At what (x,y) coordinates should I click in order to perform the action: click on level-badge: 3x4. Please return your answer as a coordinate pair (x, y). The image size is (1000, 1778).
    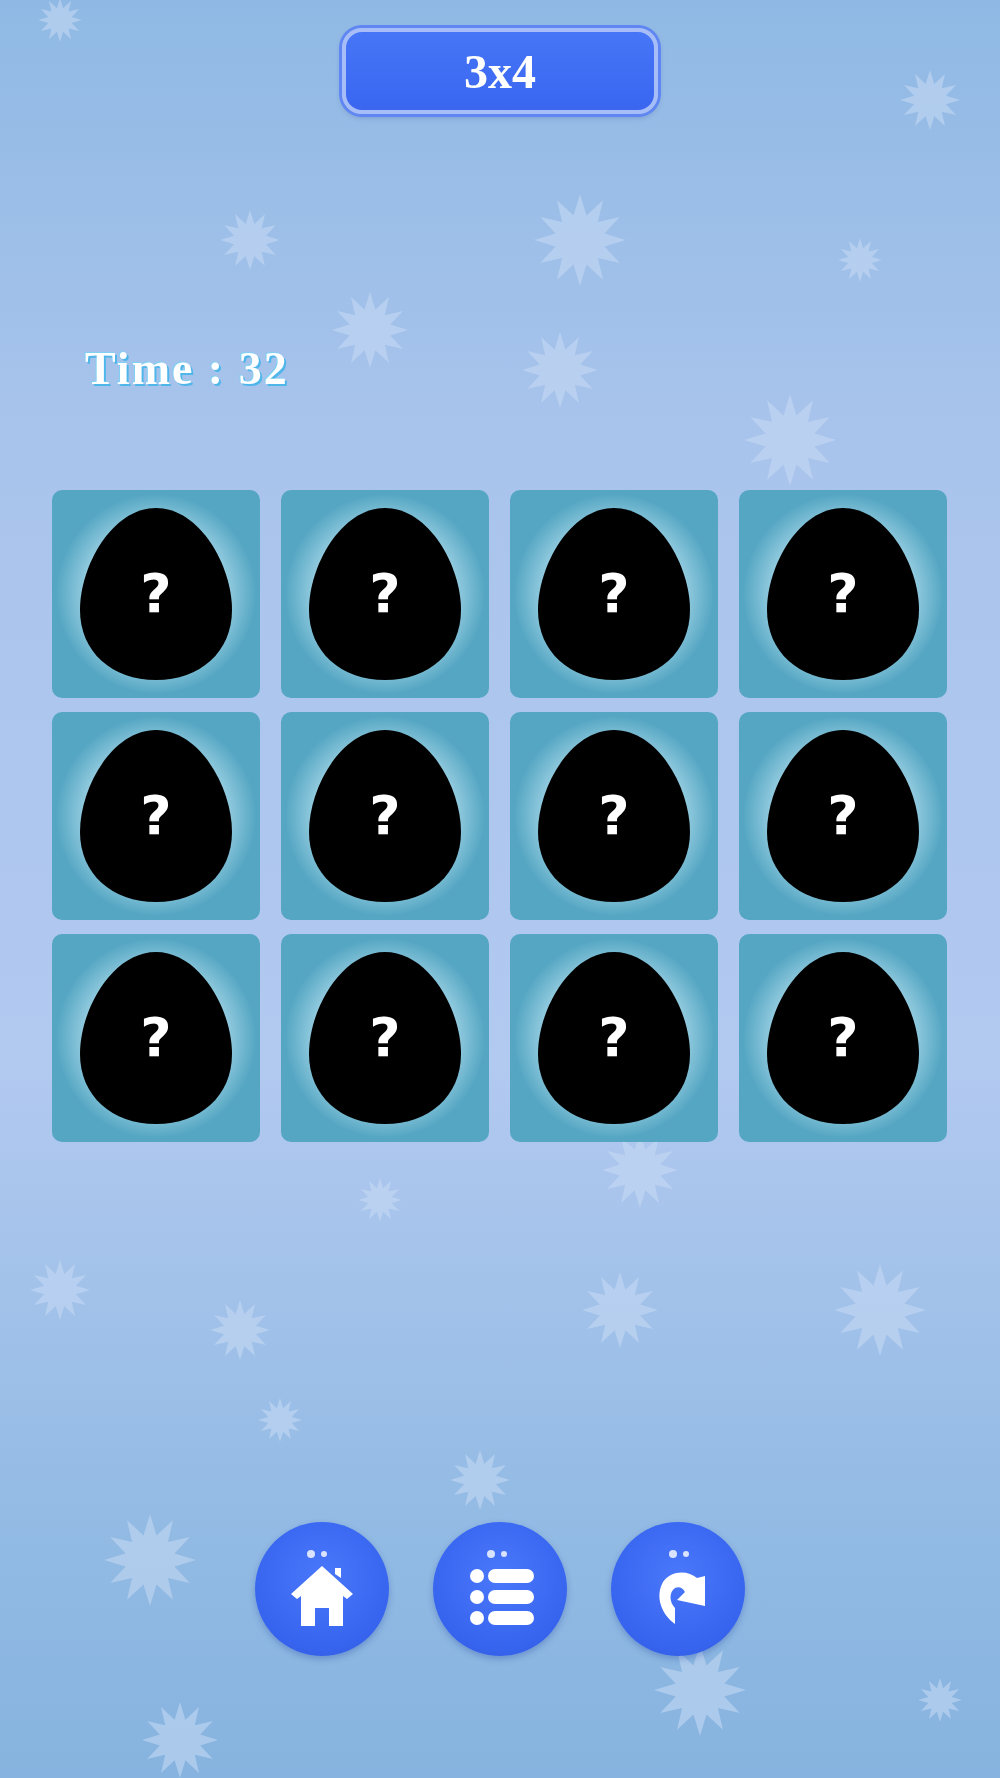
    Looking at the image, I should click on (500, 71).